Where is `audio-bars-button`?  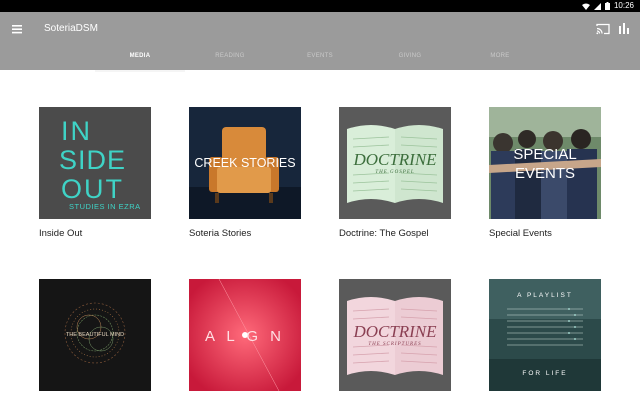
audio-bars-button is located at coordinates (624, 27).